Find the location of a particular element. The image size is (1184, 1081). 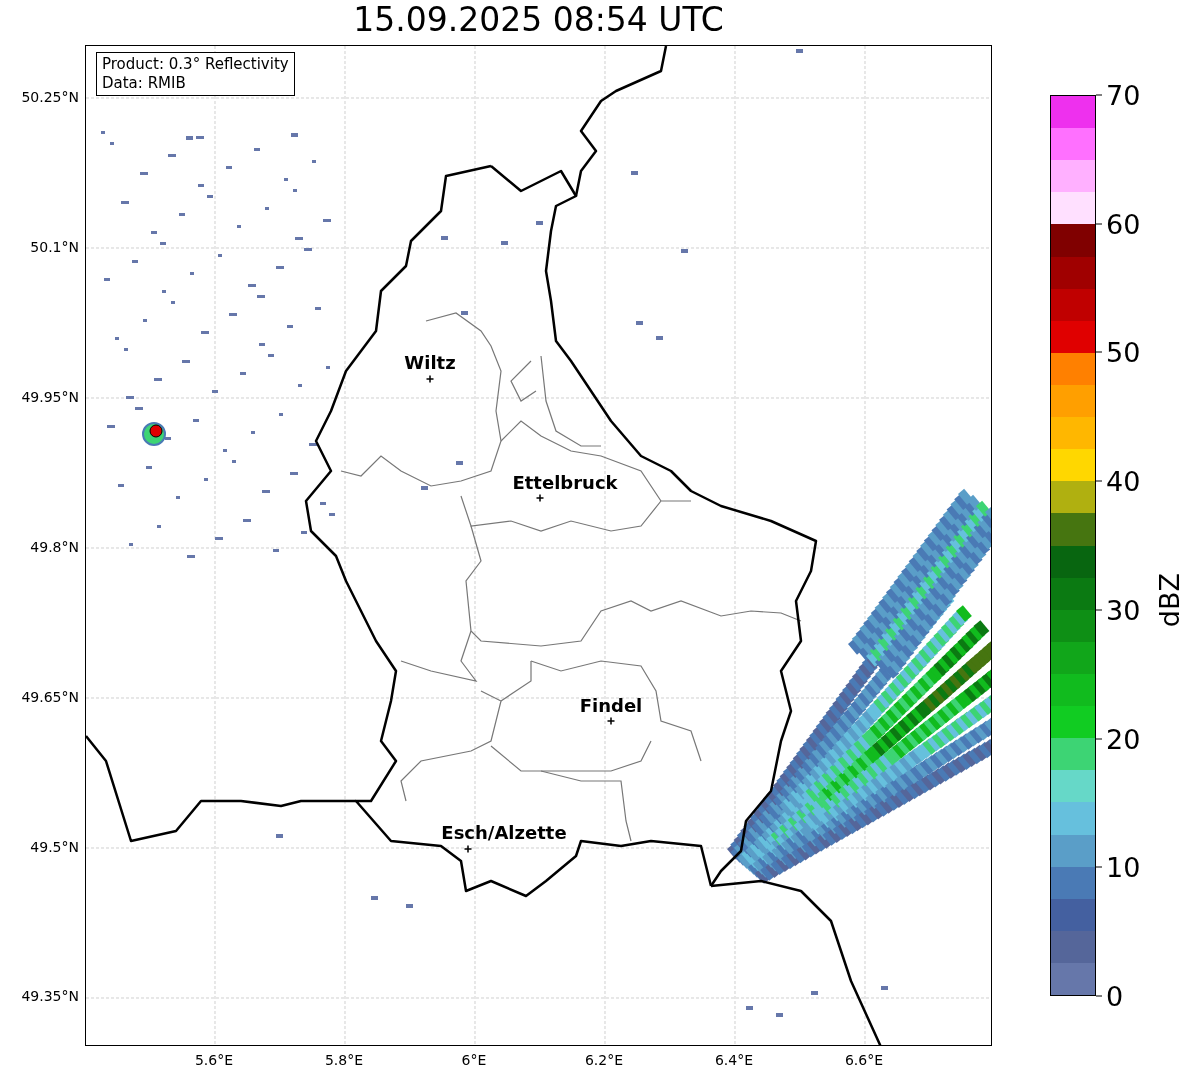

scale-tick-label: 20 is located at coordinates (1123, 739).